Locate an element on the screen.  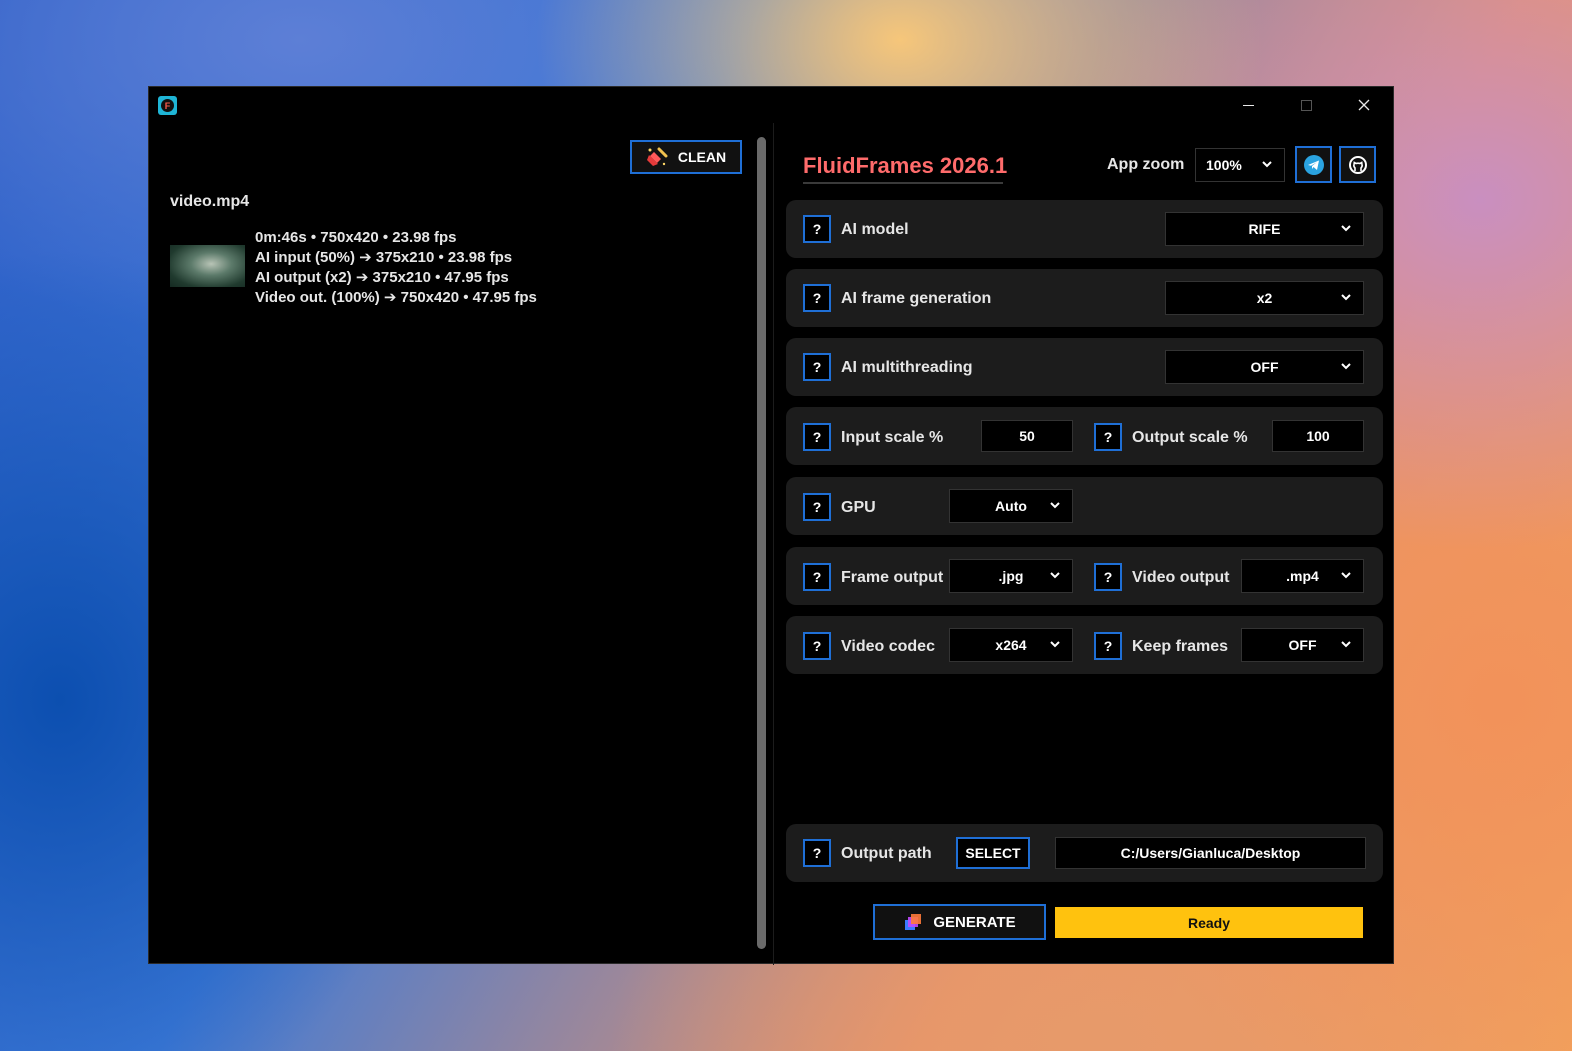
video-output-label: Video output is located at coordinates (1181, 577).